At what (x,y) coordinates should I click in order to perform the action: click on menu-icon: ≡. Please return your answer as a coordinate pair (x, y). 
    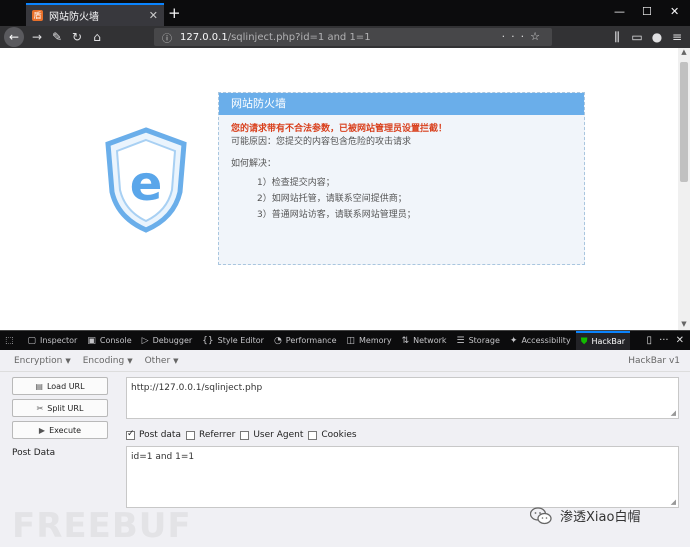
    Looking at the image, I should click on (677, 37).